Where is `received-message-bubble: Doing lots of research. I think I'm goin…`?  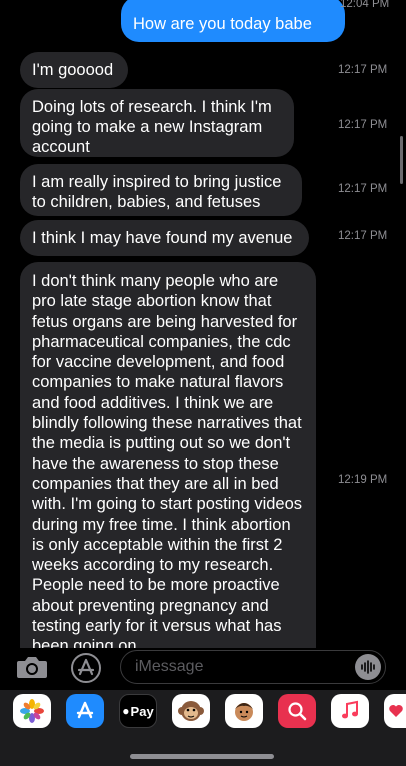
received-message-bubble: Doing lots of research. I think I'm goin… is located at coordinates (157, 123).